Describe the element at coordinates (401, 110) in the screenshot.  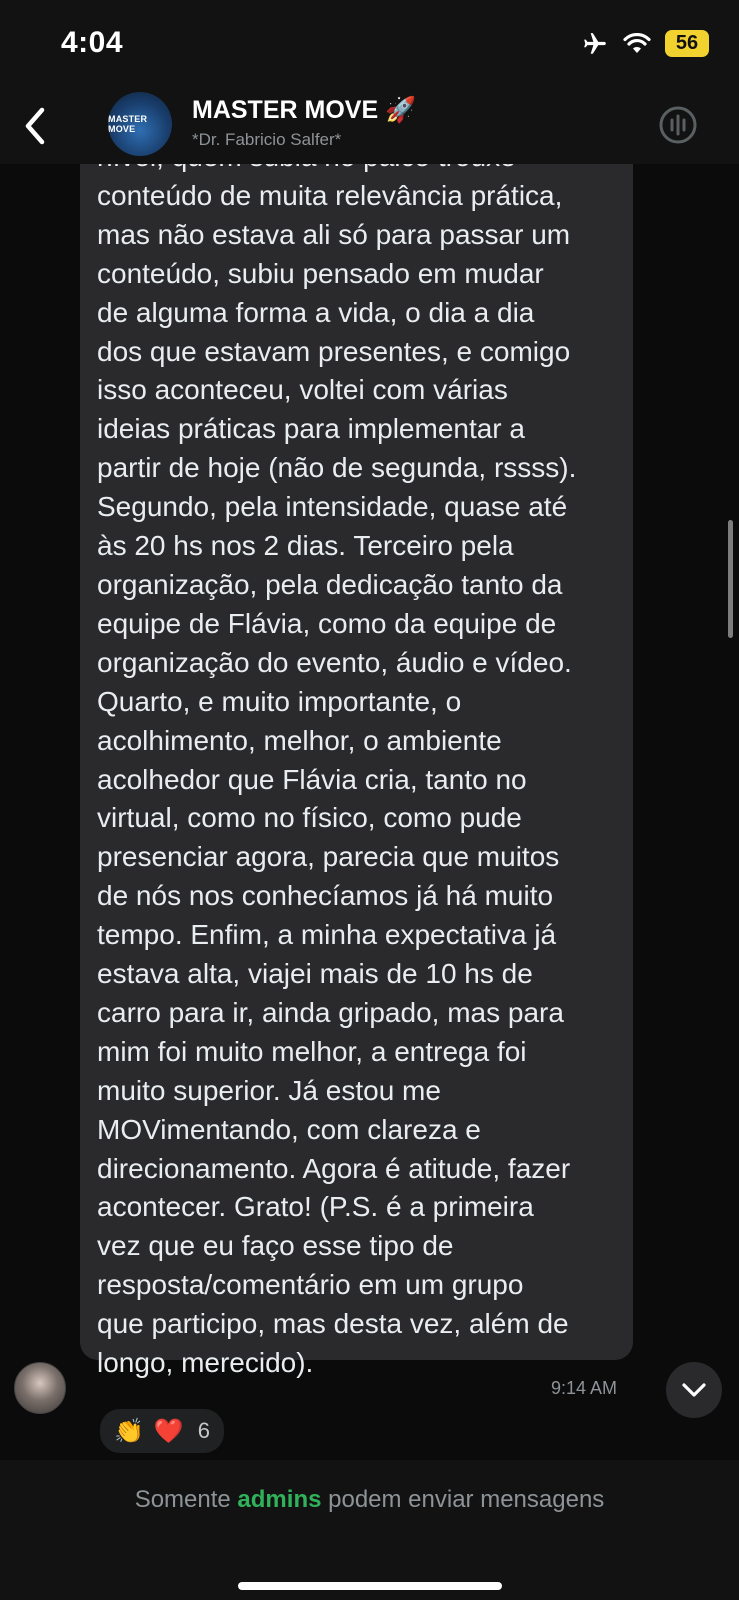
I see `rocket-emoji: 🚀` at that location.